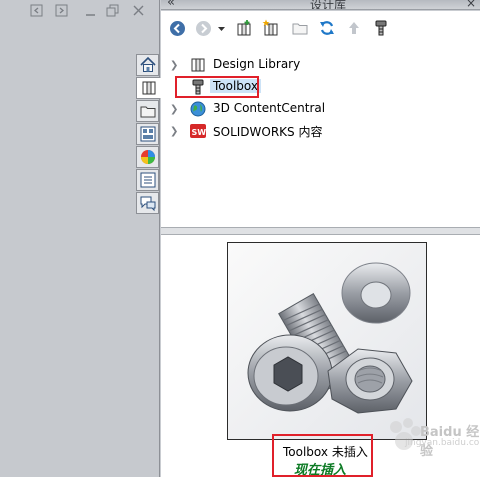 This screenshot has height=477, width=480. Describe the element at coordinates (471, 4) in the screenshot. I see `close-pane-icon: ×` at that location.